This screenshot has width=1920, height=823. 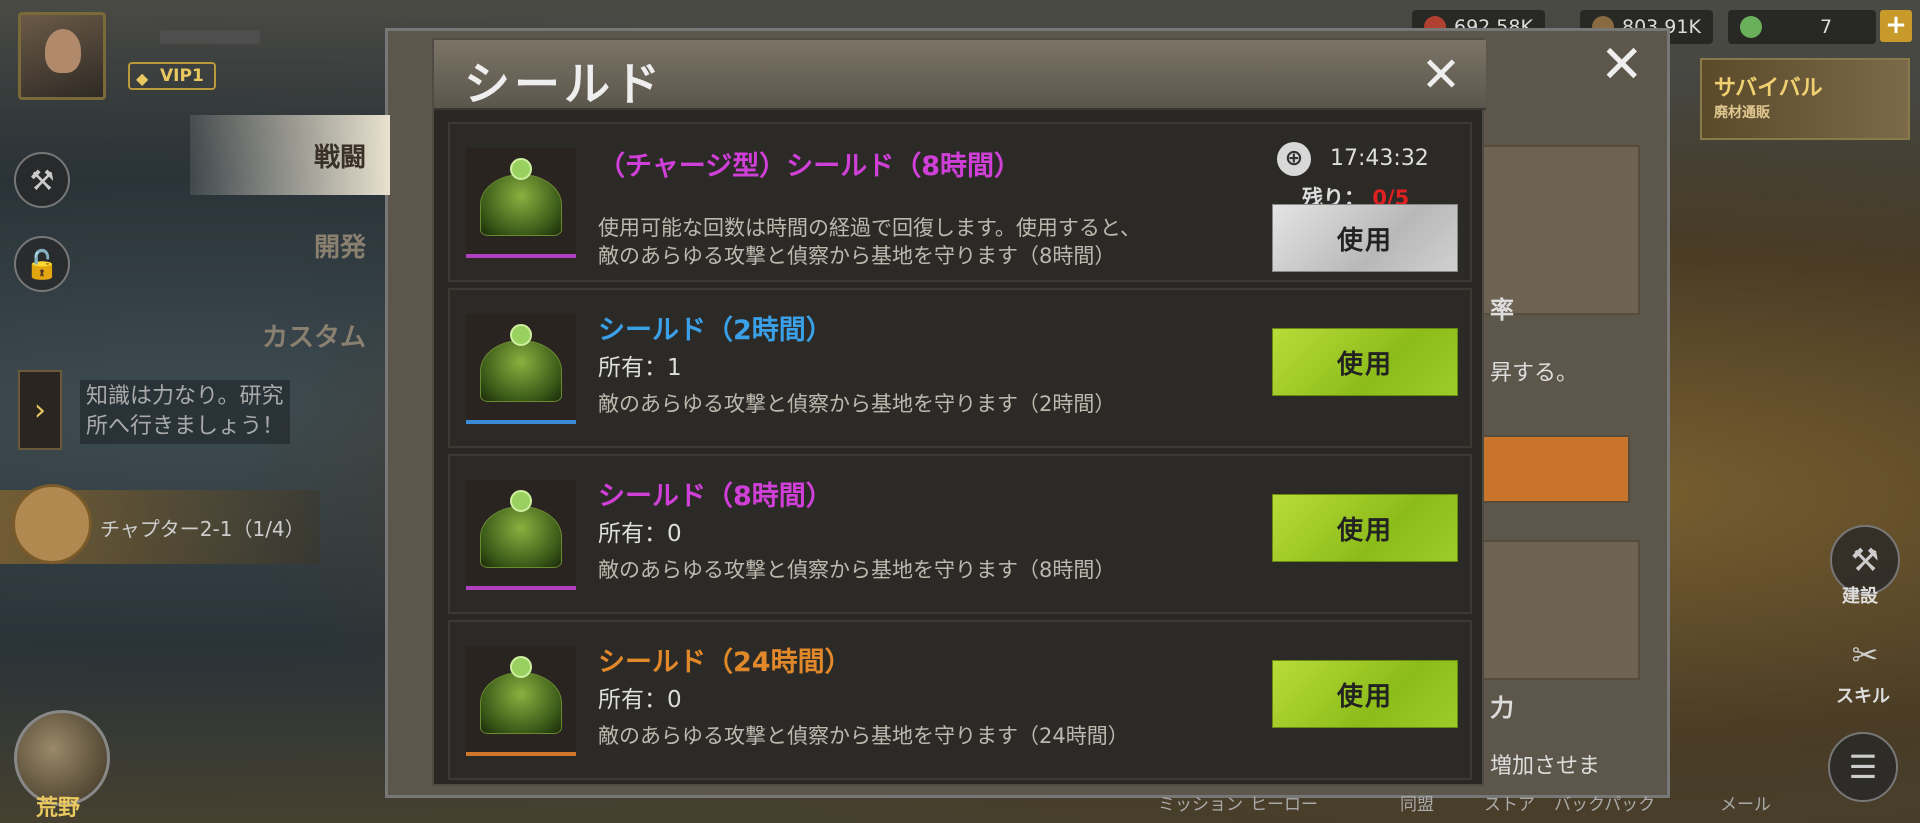 What do you see at coordinates (1860, 596) in the screenshot?
I see `build-label: 建設` at bounding box center [1860, 596].